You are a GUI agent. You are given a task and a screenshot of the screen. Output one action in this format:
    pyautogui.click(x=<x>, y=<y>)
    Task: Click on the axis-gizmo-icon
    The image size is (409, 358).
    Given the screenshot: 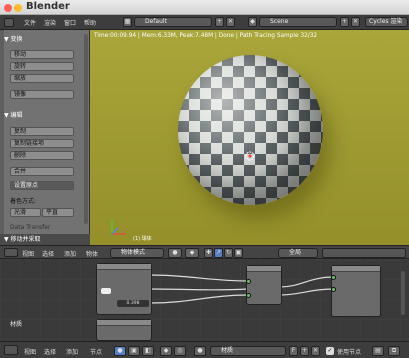 What is the action you would take?
    pyautogui.click(x=119, y=227)
    